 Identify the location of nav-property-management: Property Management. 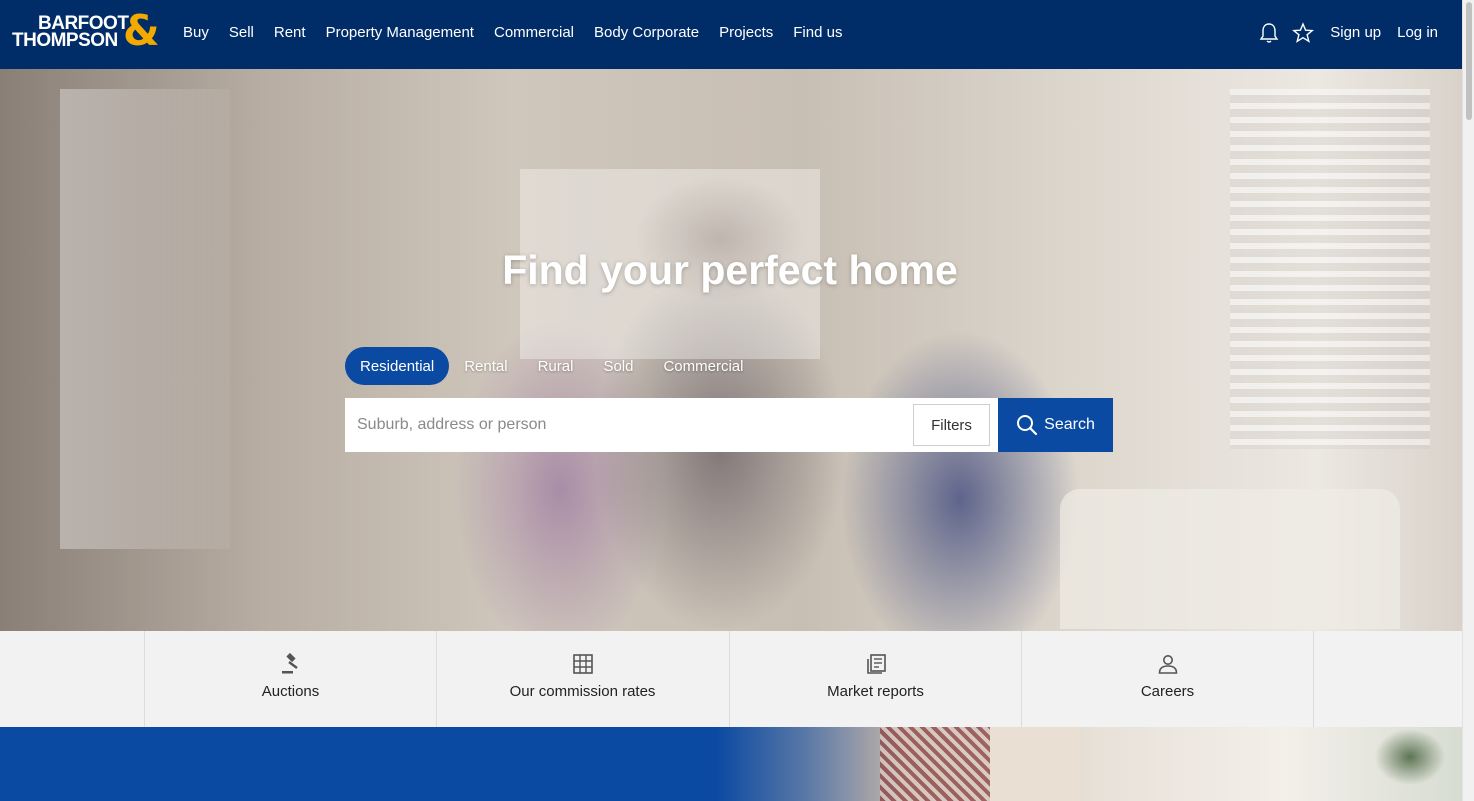
(400, 32).